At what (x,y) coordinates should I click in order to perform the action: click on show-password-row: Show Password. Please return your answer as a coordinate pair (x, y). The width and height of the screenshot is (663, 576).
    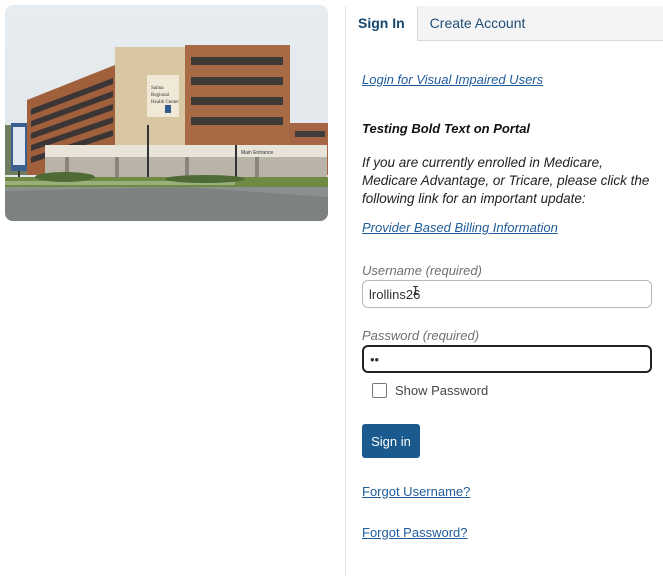
    Looking at the image, I should click on (430, 390).